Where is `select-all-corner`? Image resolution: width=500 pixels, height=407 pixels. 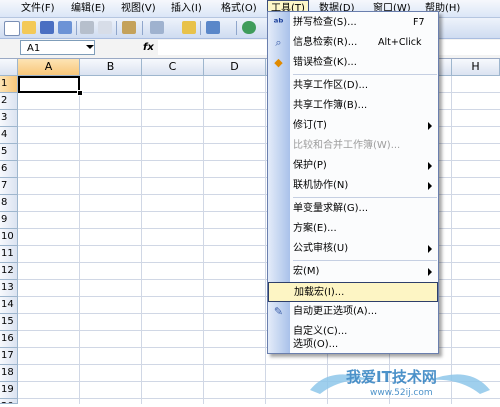
select-all-corner is located at coordinates (9, 67).